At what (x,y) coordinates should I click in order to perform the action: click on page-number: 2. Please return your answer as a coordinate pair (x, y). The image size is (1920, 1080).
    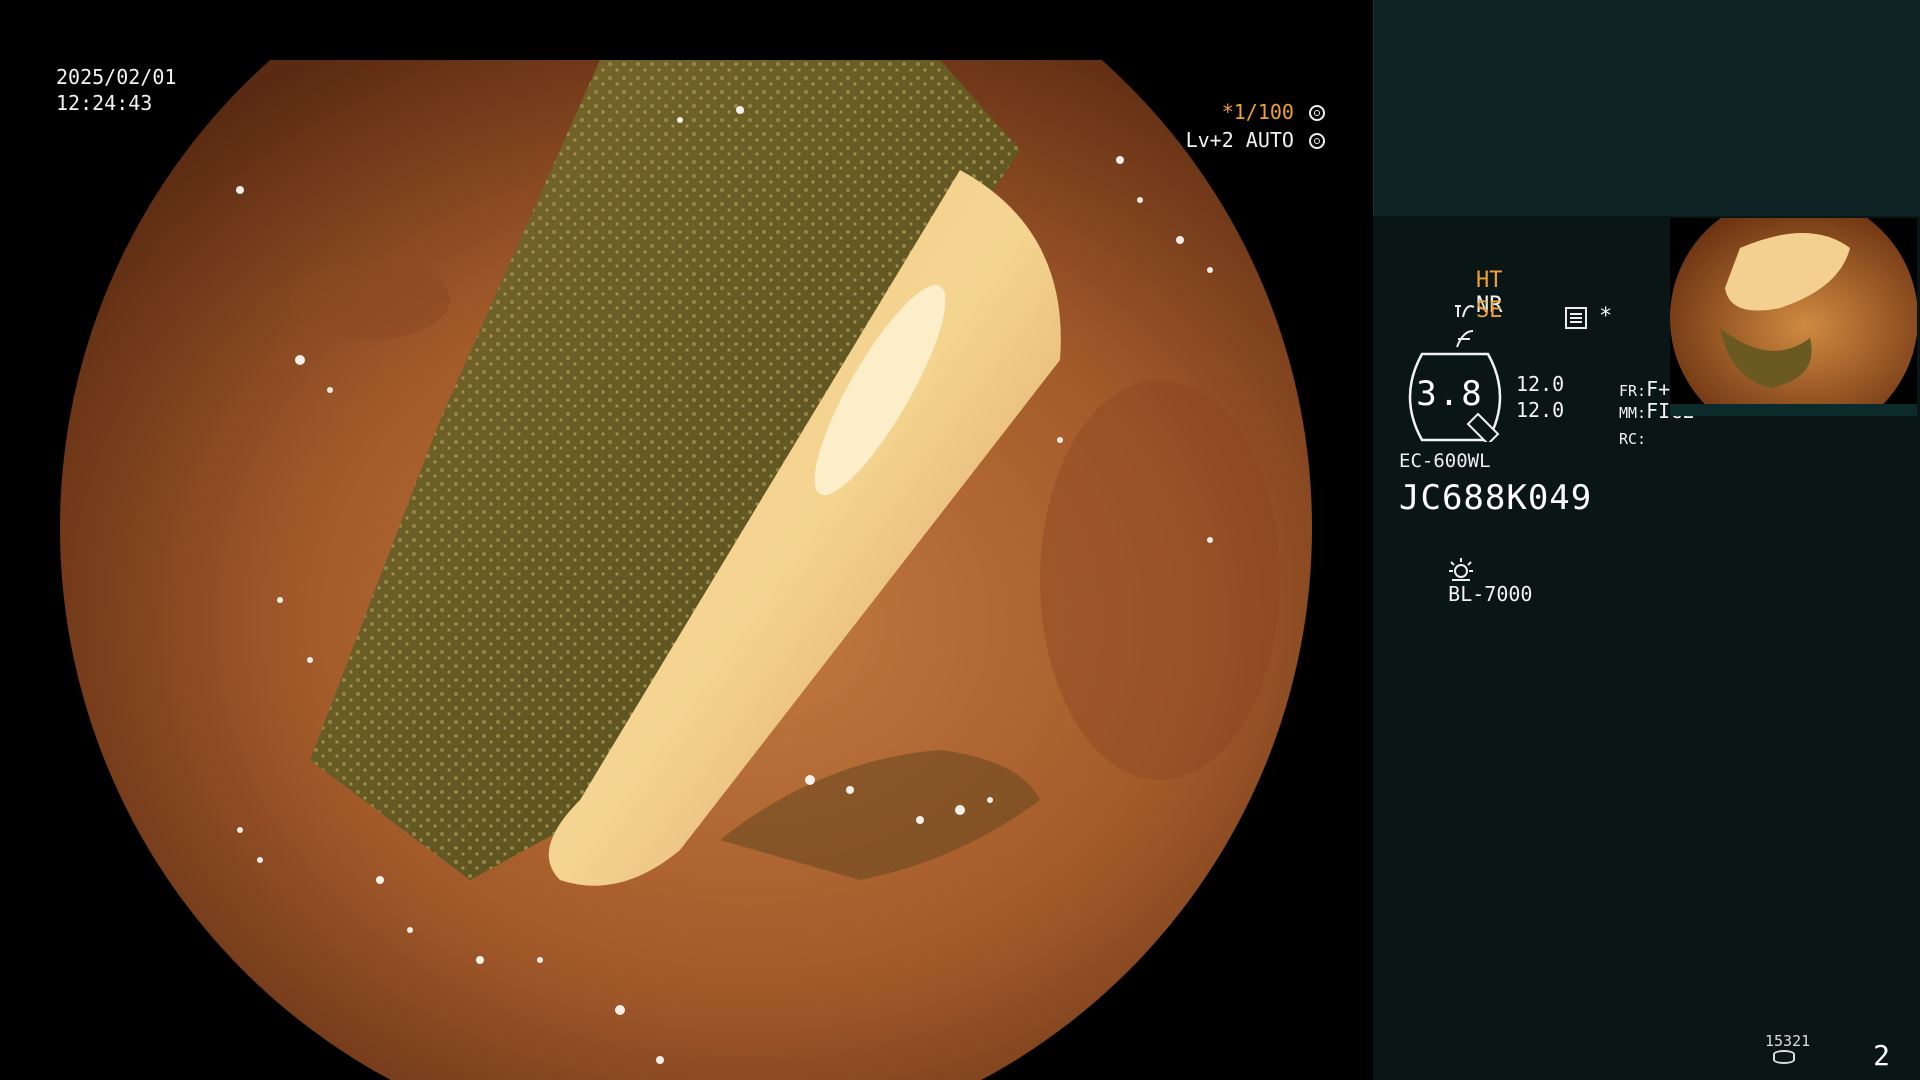
    Looking at the image, I should click on (1881, 1055).